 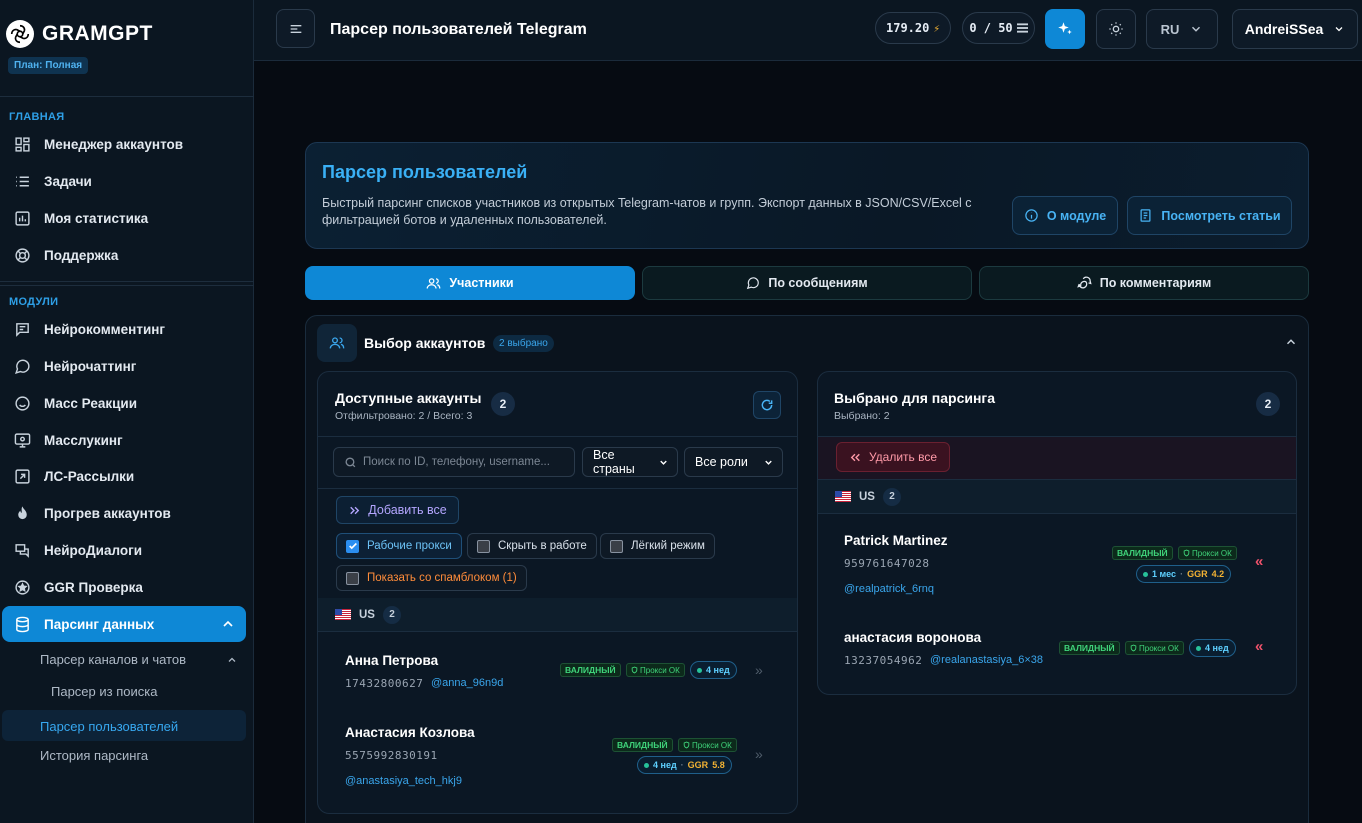 I want to click on sidebar-item-mass-reactions: Масс Реакции, so click(x=124, y=403).